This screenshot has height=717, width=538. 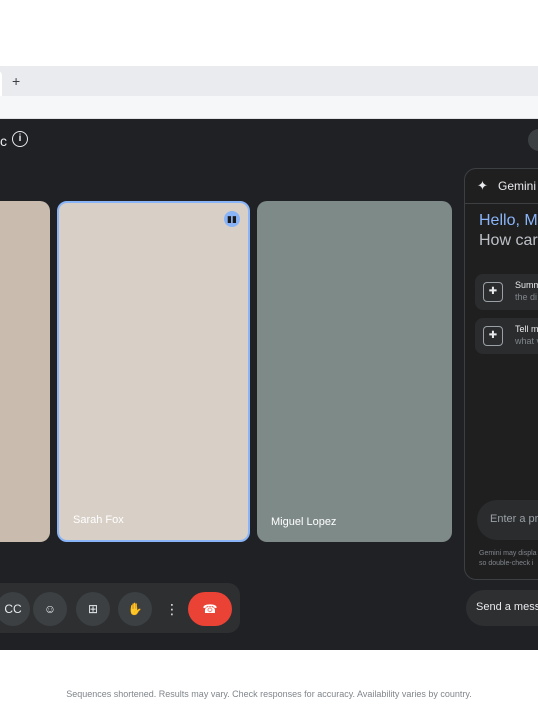 I want to click on gemini-greeting: Hello, M, so click(x=508, y=220).